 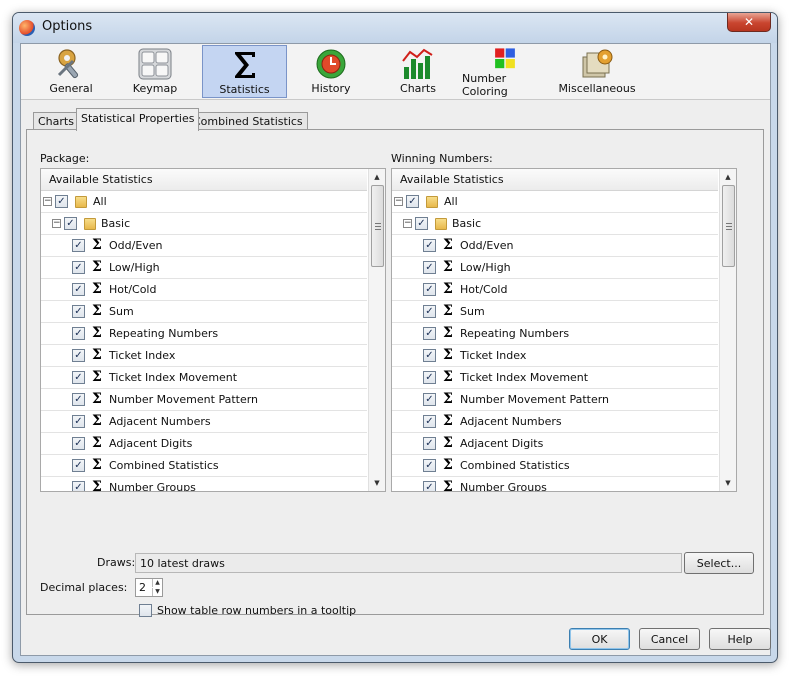 What do you see at coordinates (155, 71) in the screenshot?
I see `toolbar-keymap: Keymap` at bounding box center [155, 71].